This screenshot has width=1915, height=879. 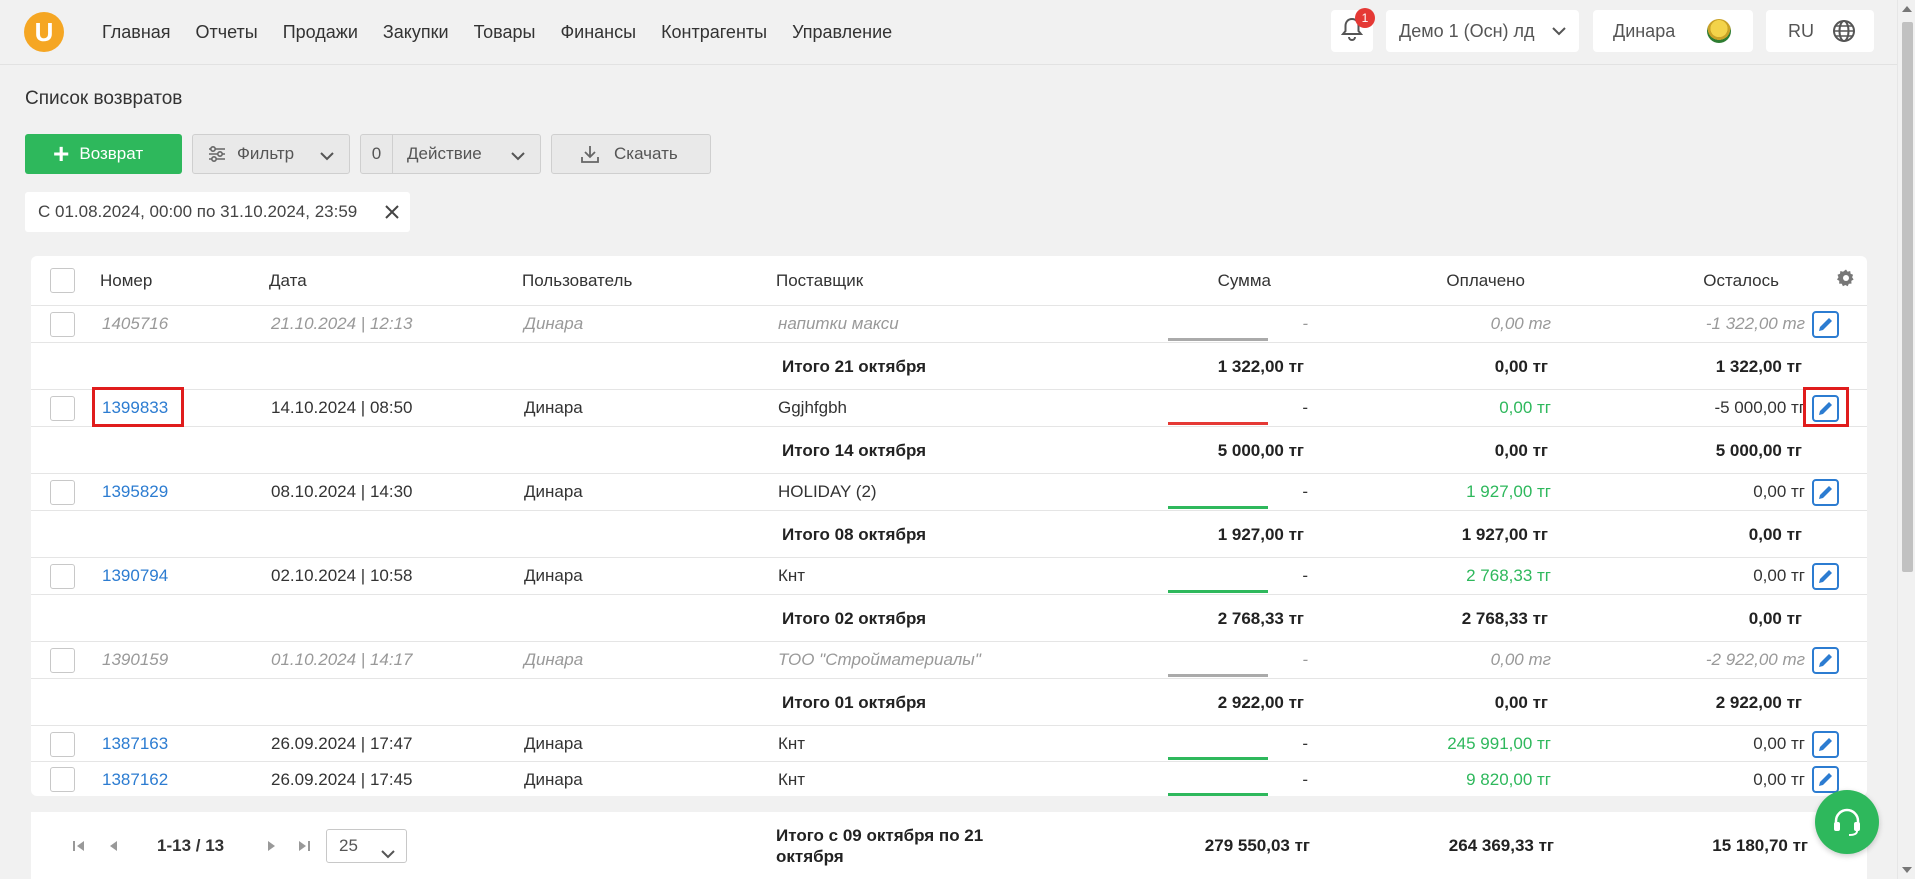 What do you see at coordinates (854, 618) in the screenshot?
I see `group-total-label: Итого 02 октября` at bounding box center [854, 618].